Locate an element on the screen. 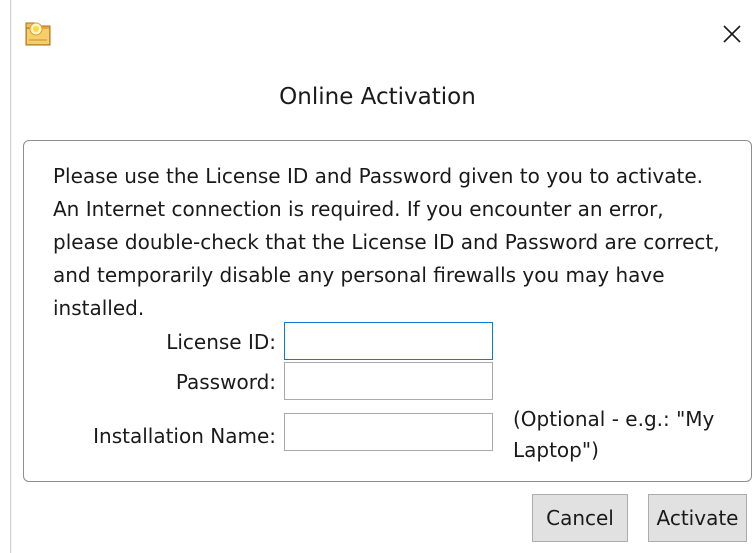 The height and width of the screenshot is (553, 755). cancel-button: Cancel is located at coordinates (580, 518).